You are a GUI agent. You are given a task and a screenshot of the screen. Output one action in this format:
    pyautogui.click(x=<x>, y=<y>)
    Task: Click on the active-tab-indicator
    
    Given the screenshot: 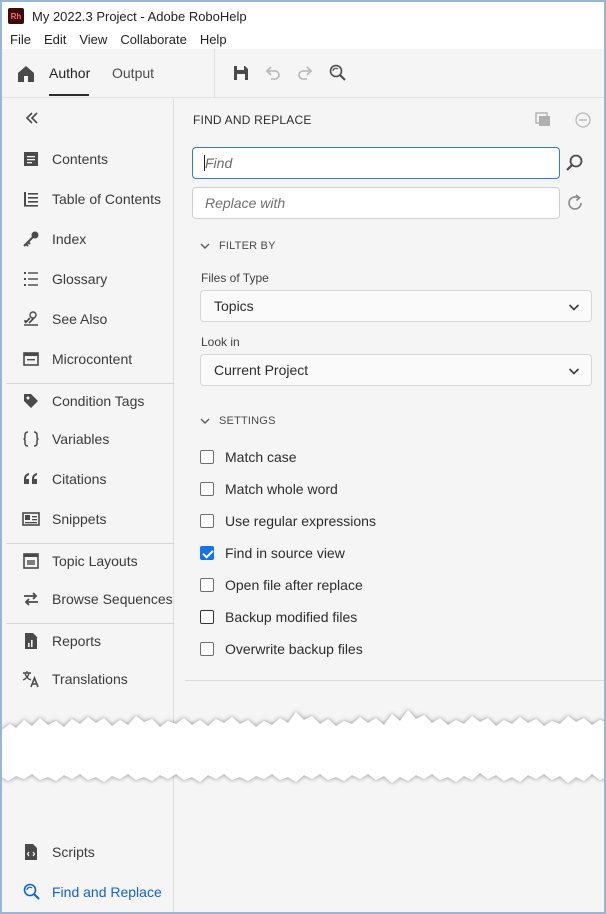 What is the action you would take?
    pyautogui.click(x=69, y=95)
    